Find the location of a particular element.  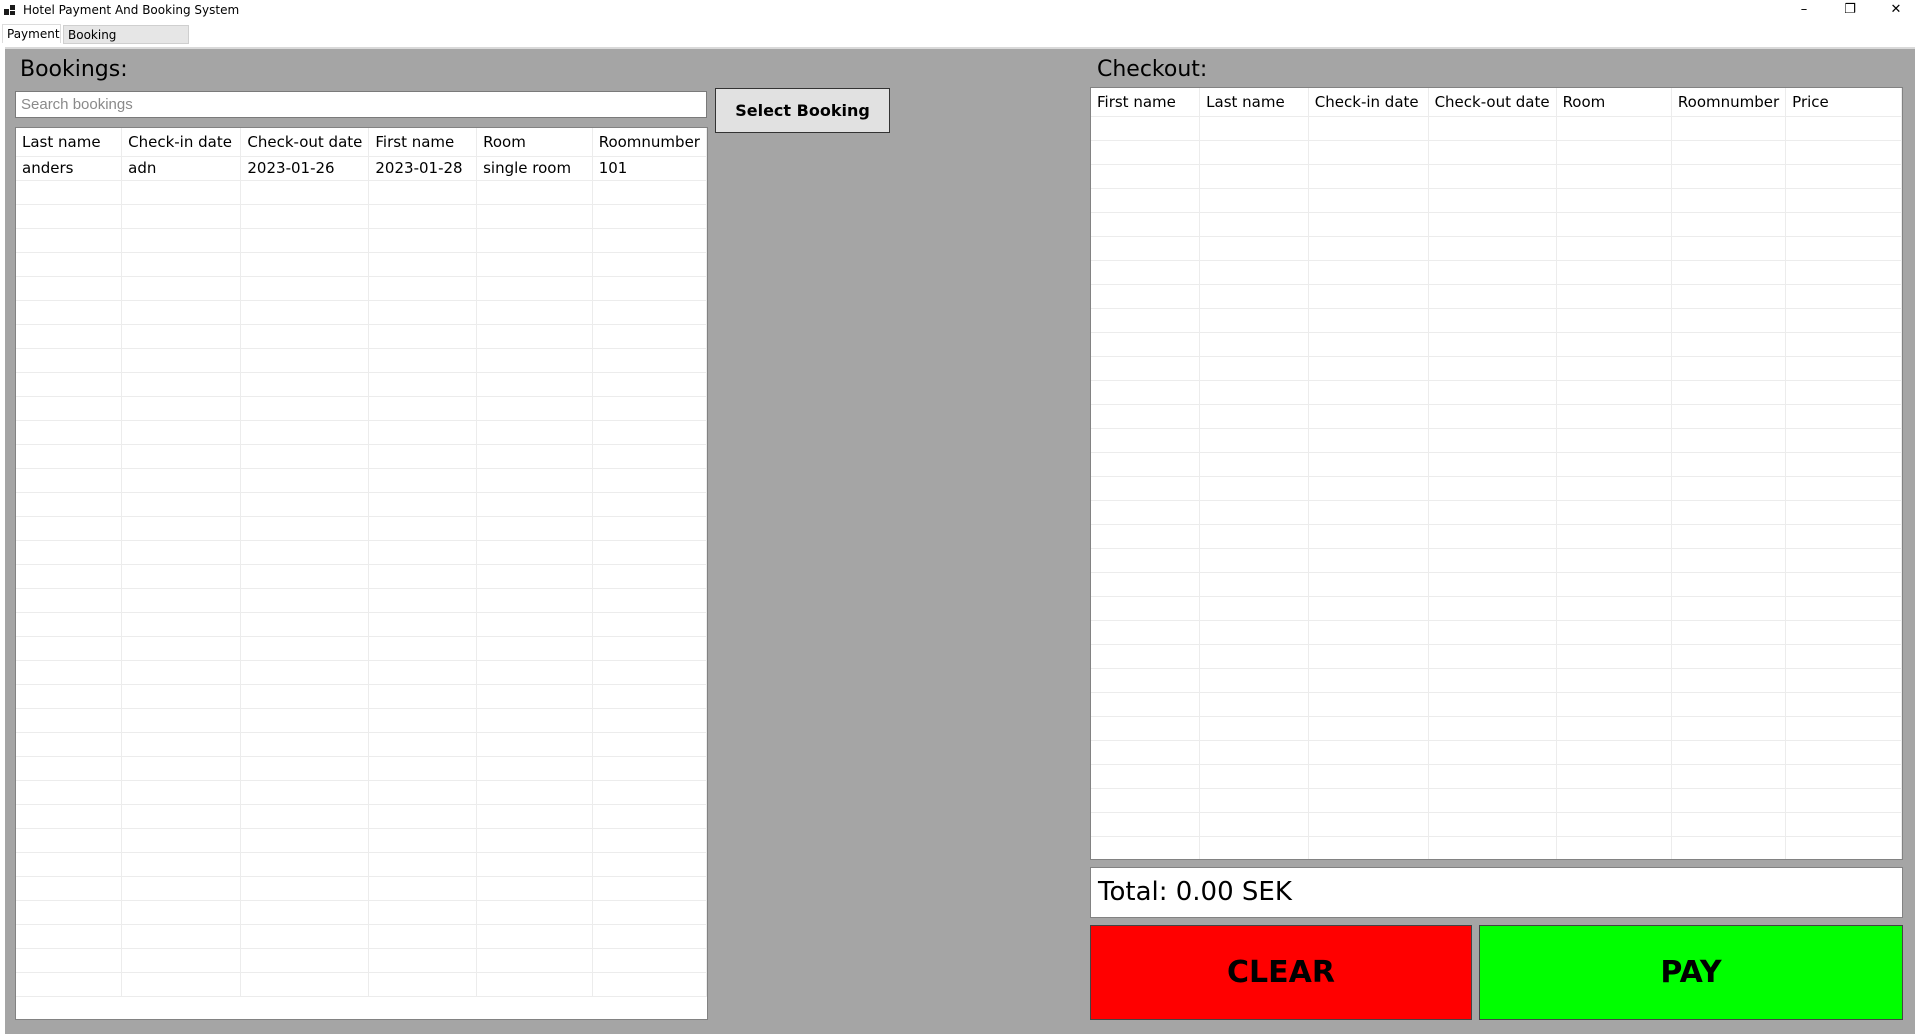

maximize-button: ❐ is located at coordinates (1850, 11).